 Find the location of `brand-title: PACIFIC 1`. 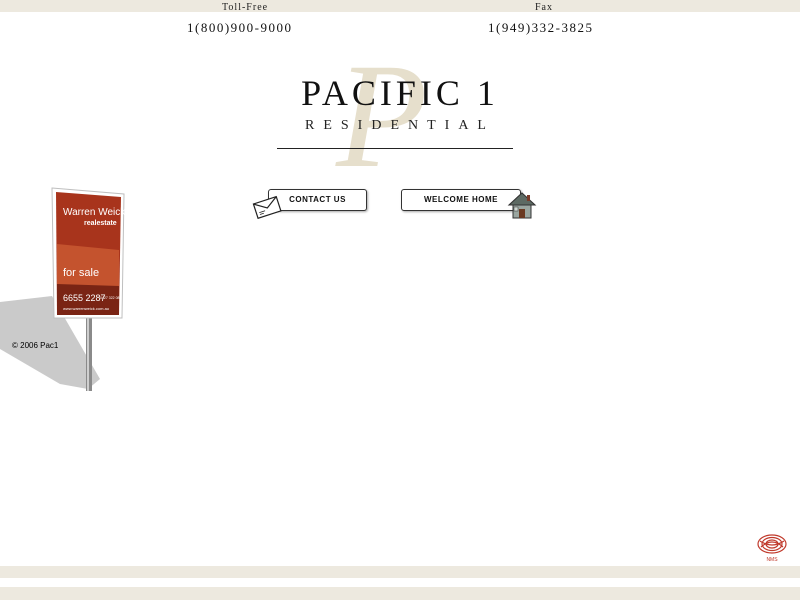

brand-title: PACIFIC 1 is located at coordinates (400, 93).